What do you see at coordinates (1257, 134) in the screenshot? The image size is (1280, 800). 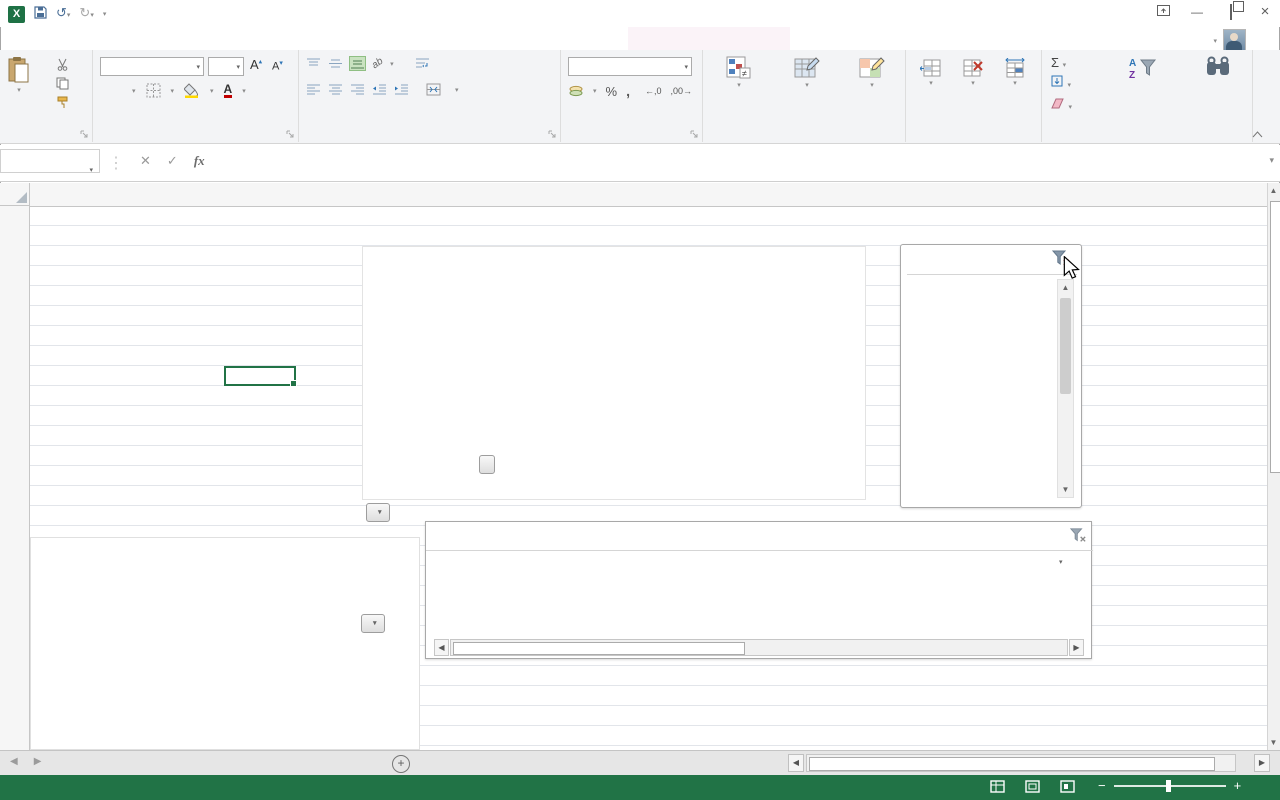 I see `ribbon-collapse-icon` at bounding box center [1257, 134].